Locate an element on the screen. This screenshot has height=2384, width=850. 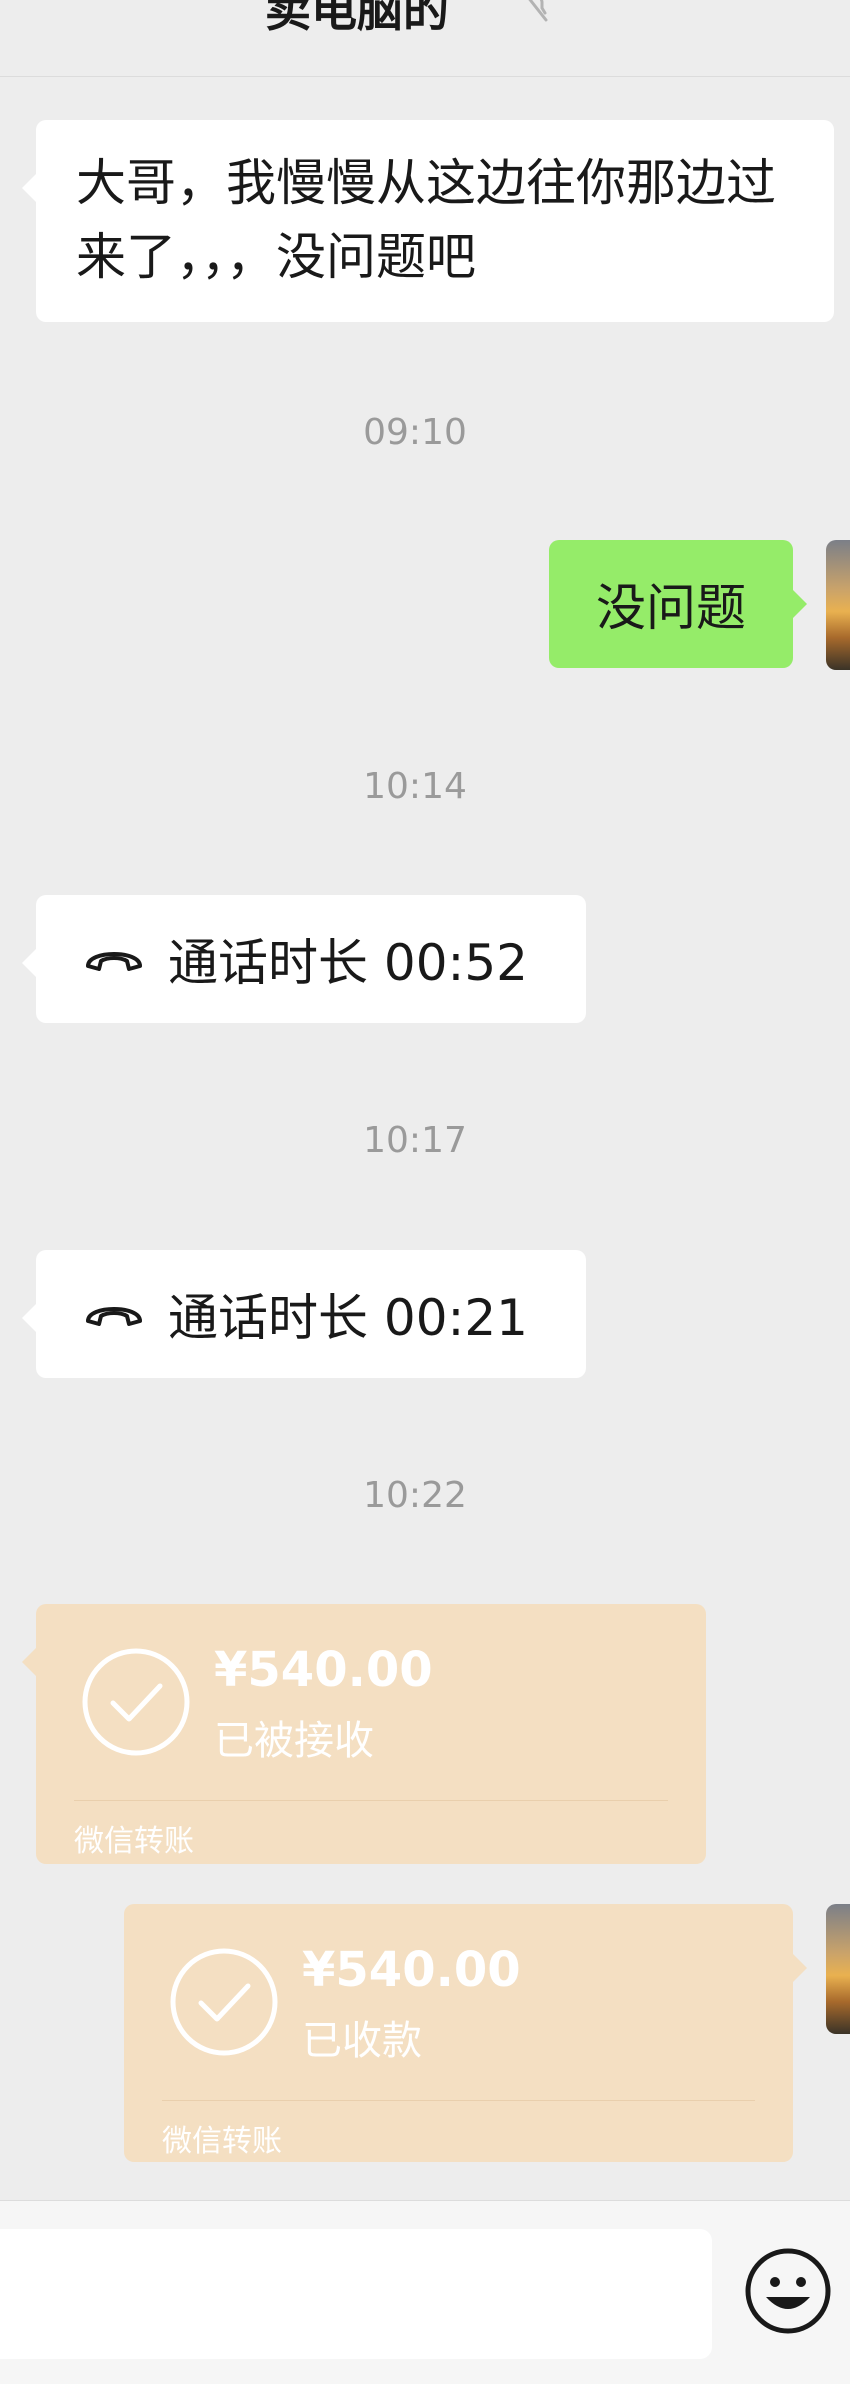
message-input is located at coordinates (356, 2294).